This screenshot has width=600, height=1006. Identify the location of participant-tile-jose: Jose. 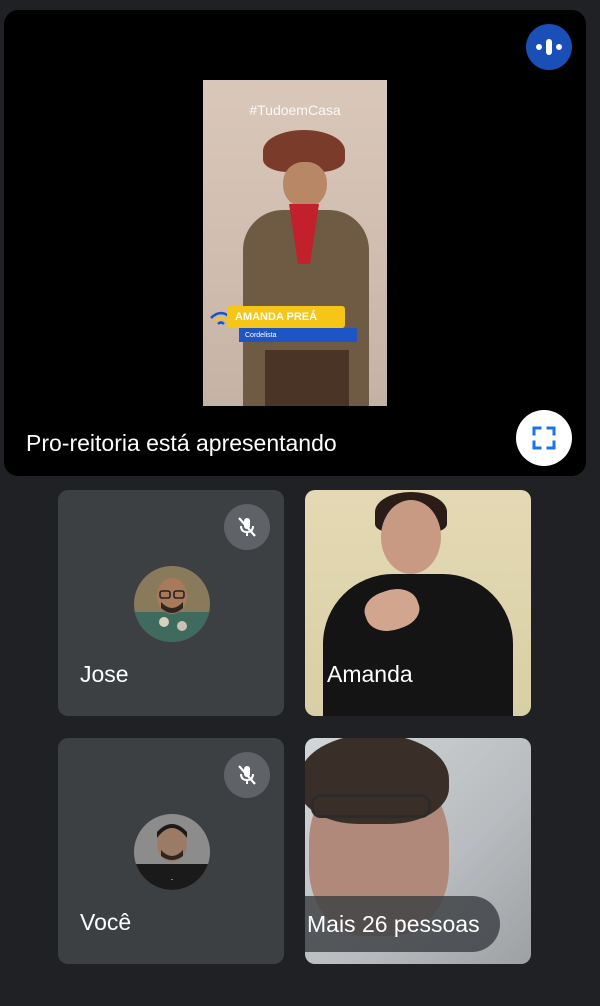
(171, 603).